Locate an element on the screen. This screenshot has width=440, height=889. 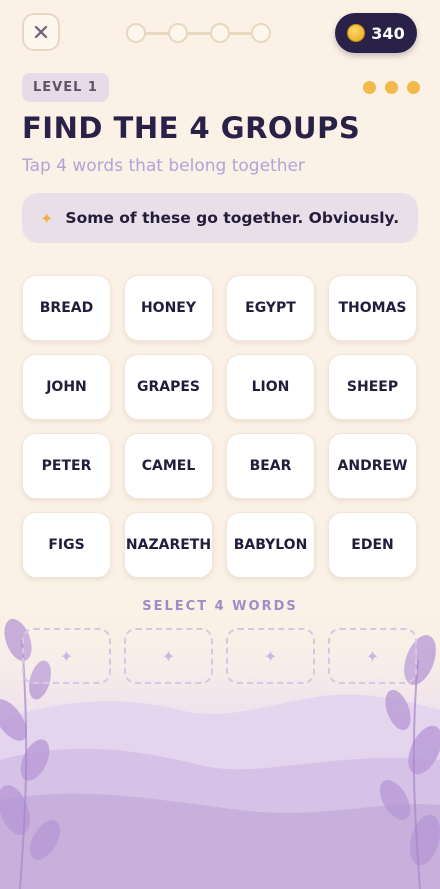
word-tile: CAMEL is located at coordinates (168, 466).